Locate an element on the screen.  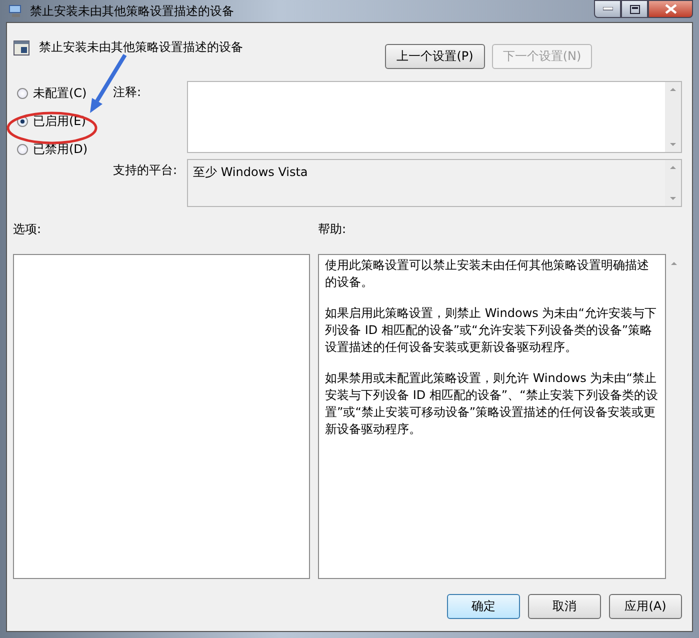
close-icon is located at coordinates (670, 9).